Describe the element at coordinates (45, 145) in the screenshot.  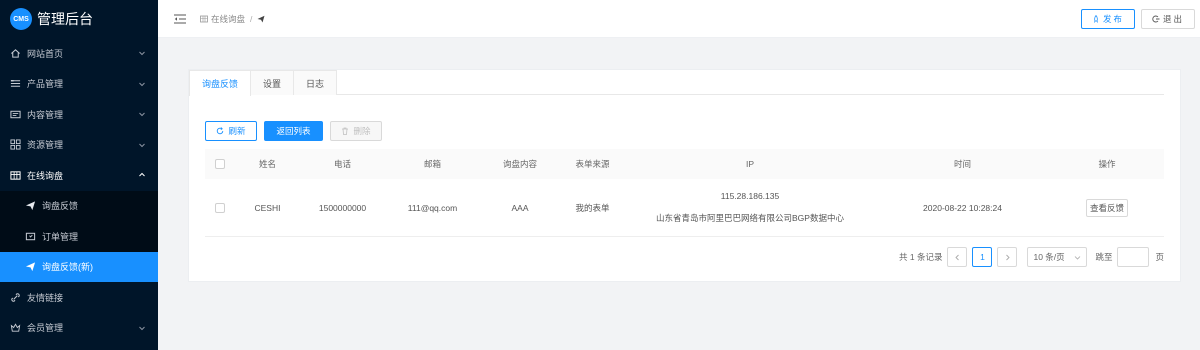
I see `sidebar-item-label: 资源管理` at that location.